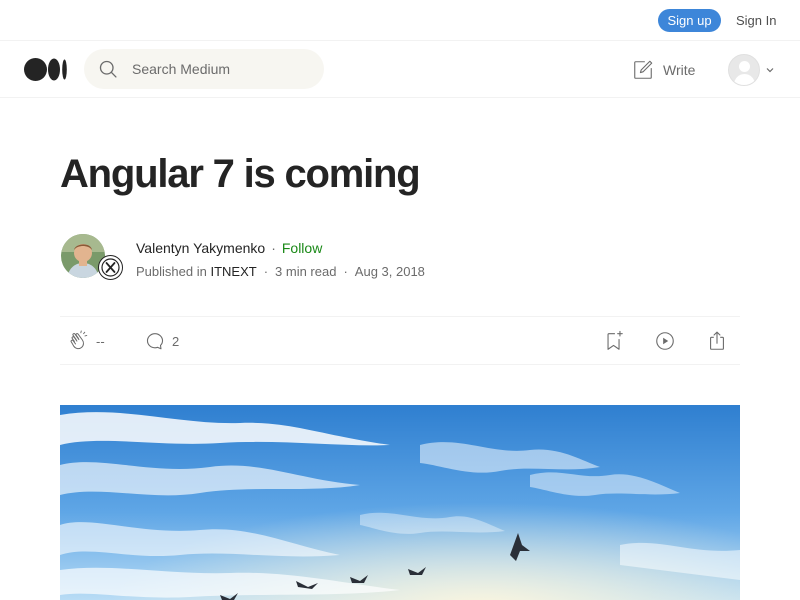  I want to click on article-title: Angular 7 is coming, so click(240, 174).